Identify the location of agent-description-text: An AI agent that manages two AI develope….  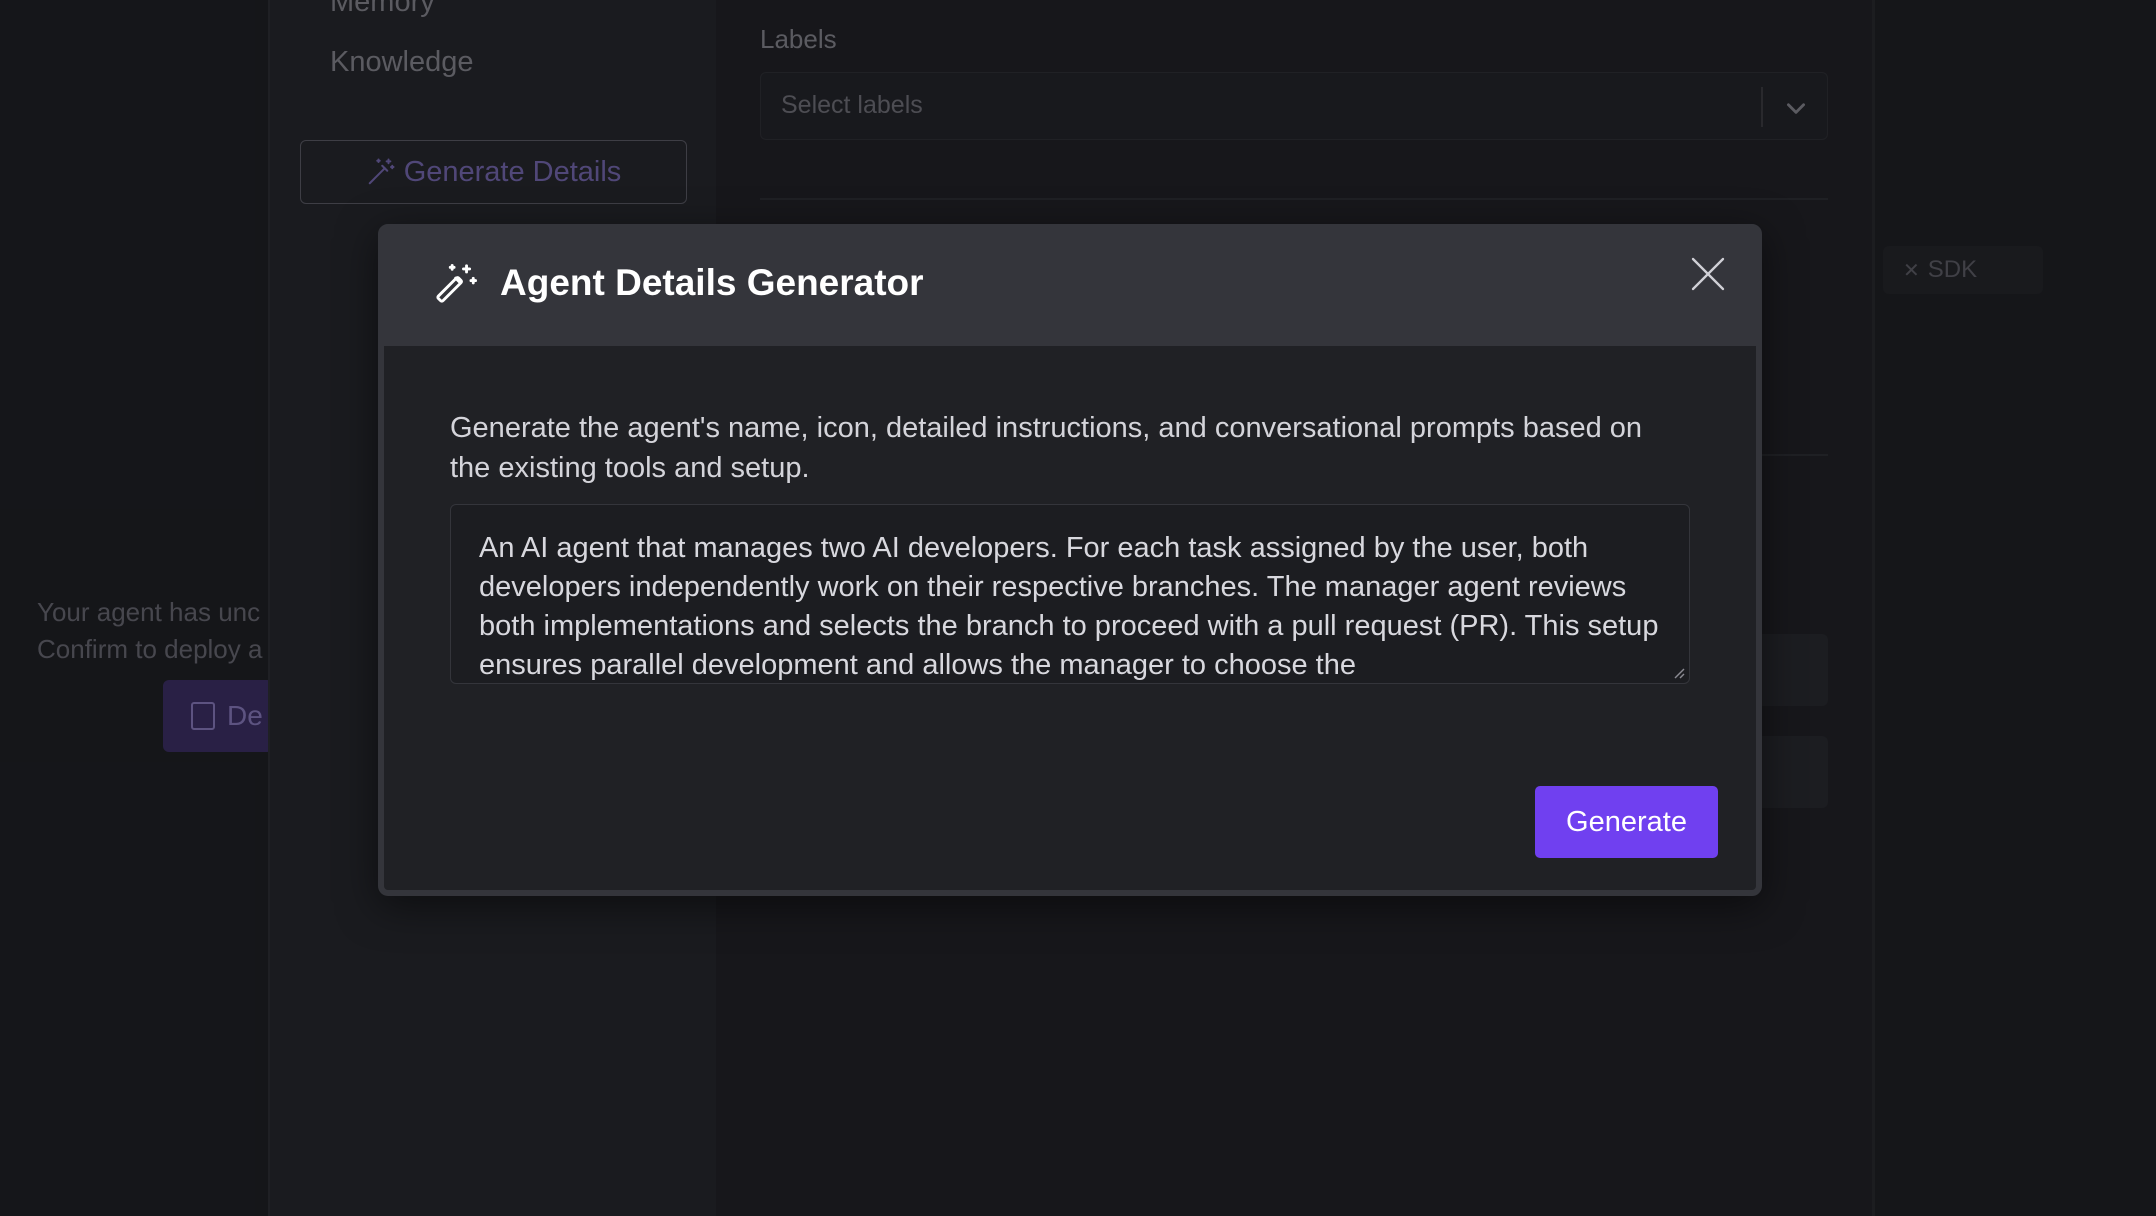
(1069, 606).